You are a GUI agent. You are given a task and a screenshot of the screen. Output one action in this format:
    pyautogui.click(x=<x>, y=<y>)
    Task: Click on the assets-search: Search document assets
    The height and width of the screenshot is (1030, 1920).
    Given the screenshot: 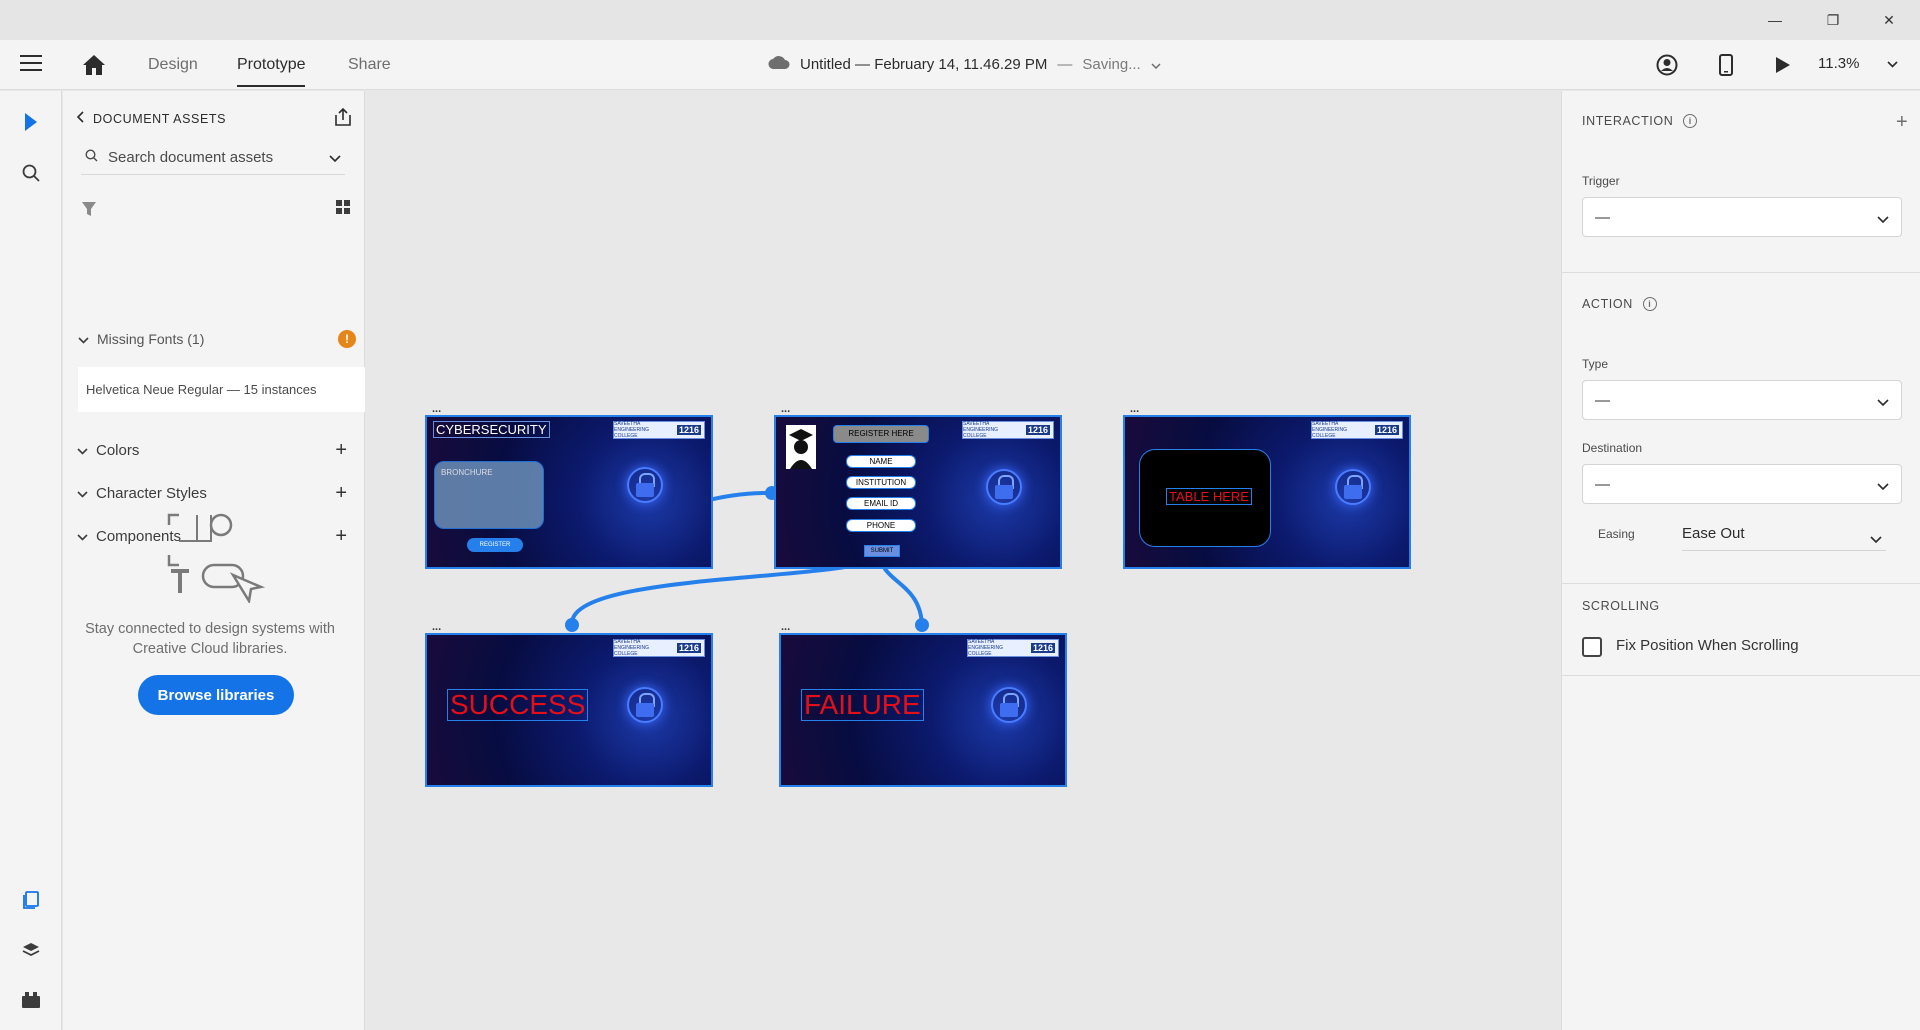 What is the action you would take?
    pyautogui.click(x=213, y=158)
    